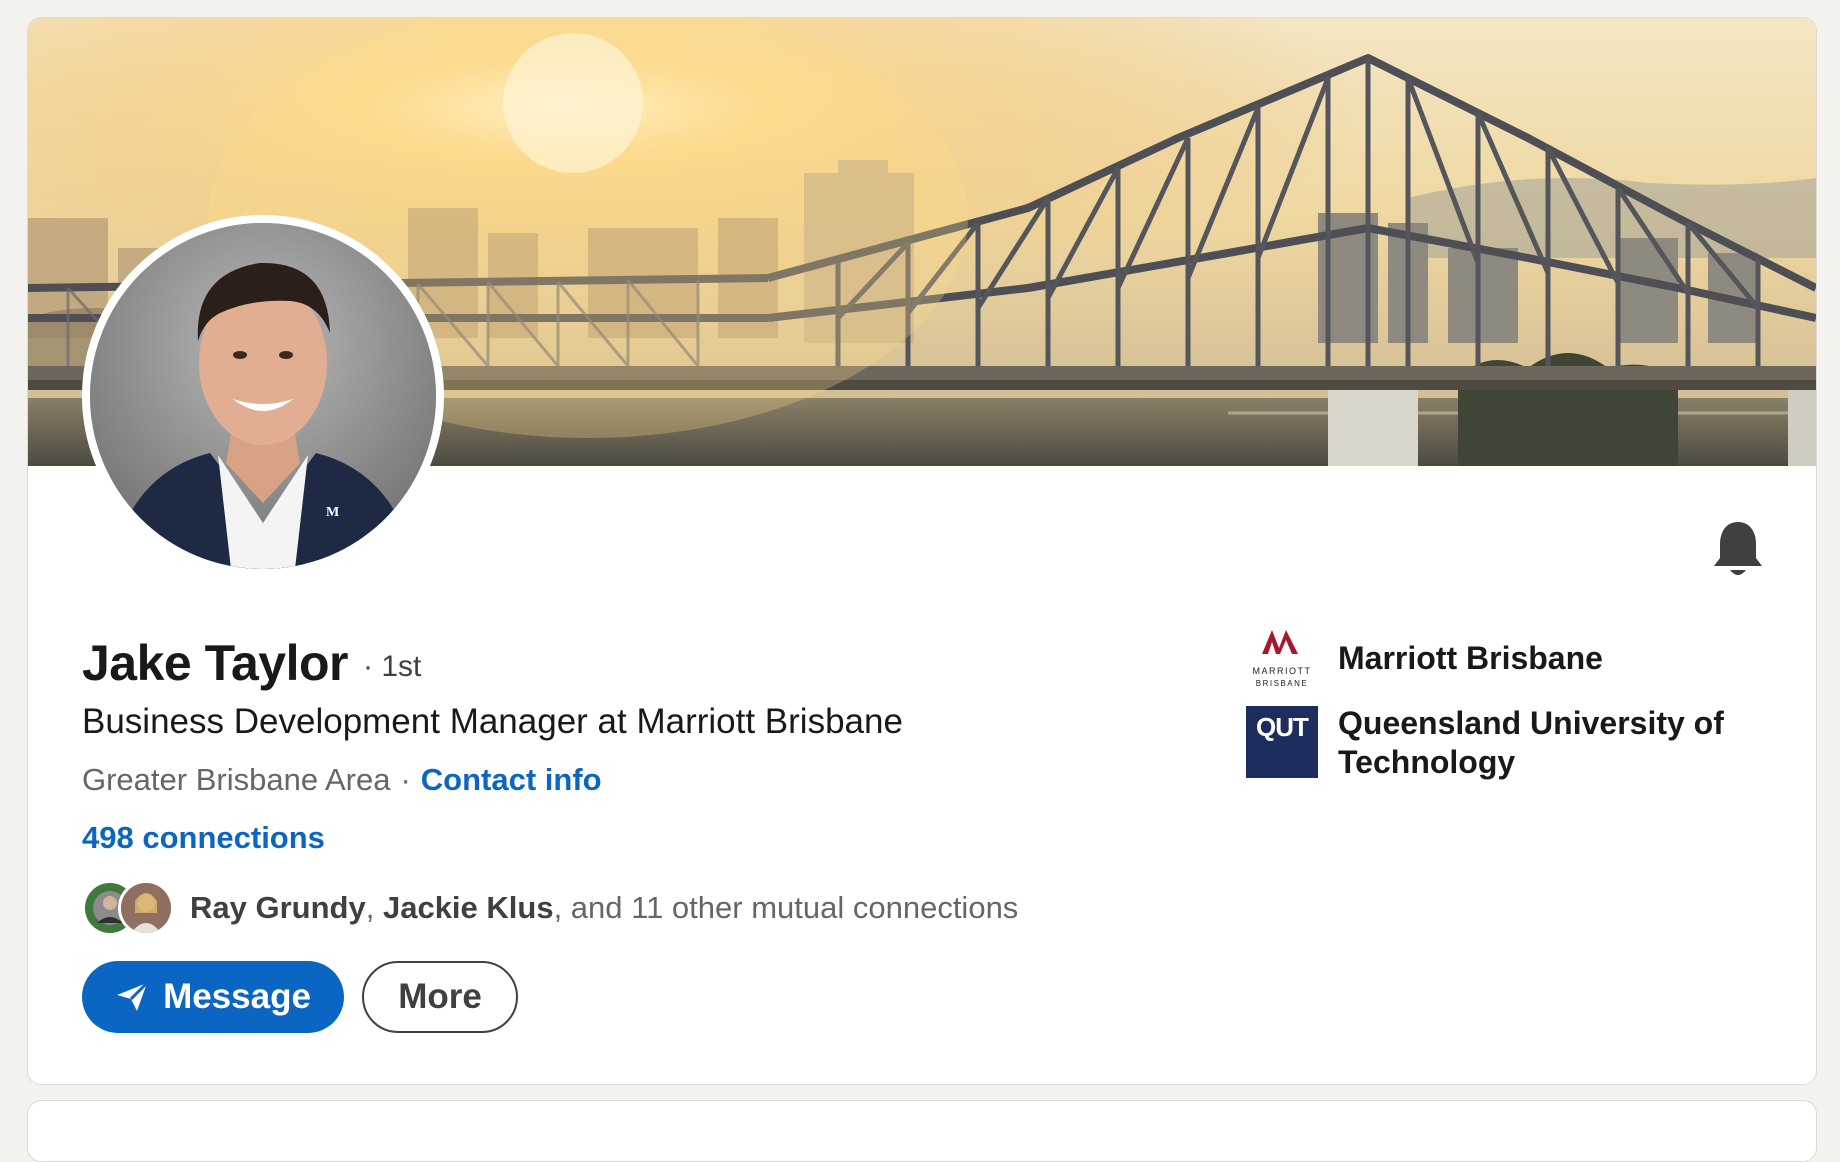  Describe the element at coordinates (1470, 658) in the screenshot. I see `org-name-marriott: Marriott Brisbane` at that location.